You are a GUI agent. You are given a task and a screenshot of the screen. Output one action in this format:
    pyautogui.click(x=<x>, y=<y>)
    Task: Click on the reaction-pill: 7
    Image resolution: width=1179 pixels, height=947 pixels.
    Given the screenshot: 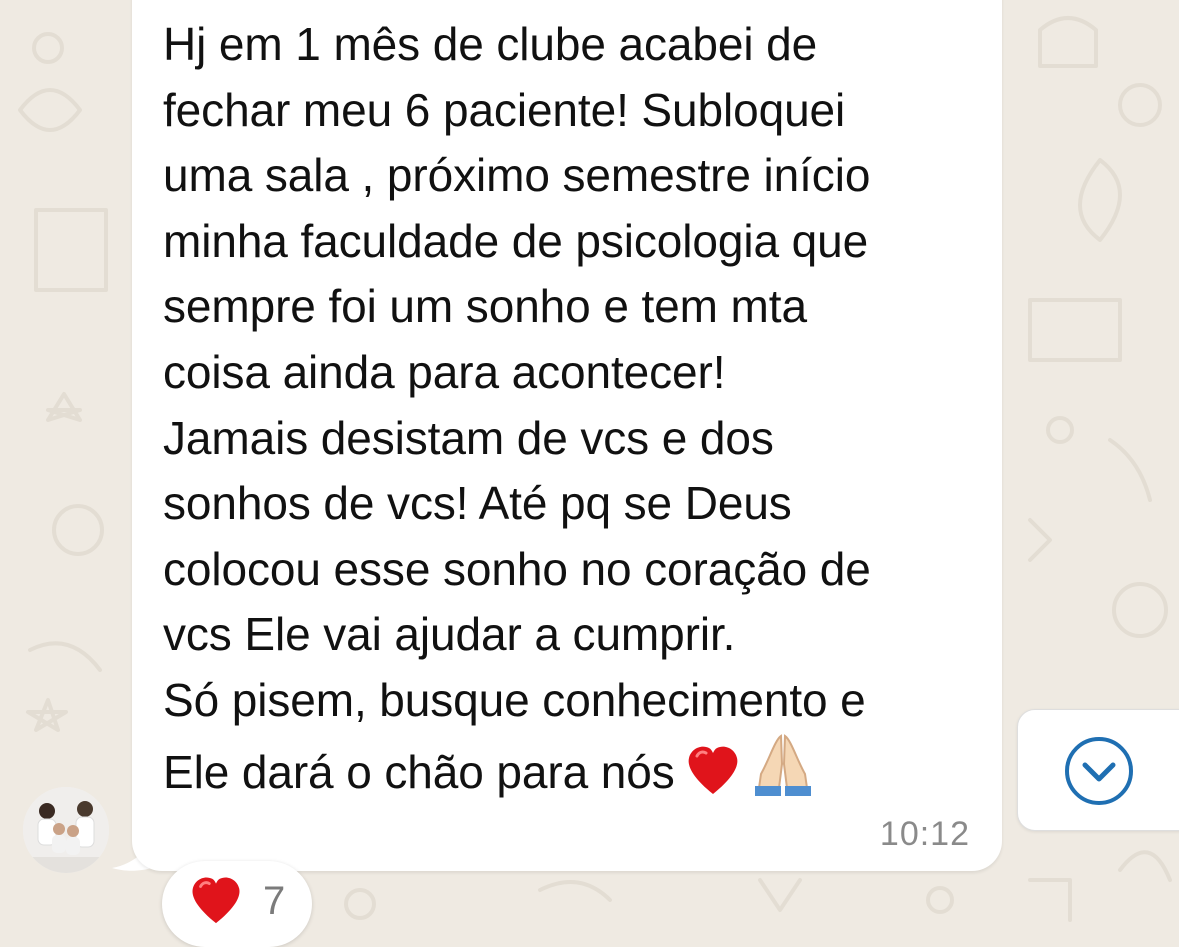 What is the action you would take?
    pyautogui.click(x=237, y=904)
    